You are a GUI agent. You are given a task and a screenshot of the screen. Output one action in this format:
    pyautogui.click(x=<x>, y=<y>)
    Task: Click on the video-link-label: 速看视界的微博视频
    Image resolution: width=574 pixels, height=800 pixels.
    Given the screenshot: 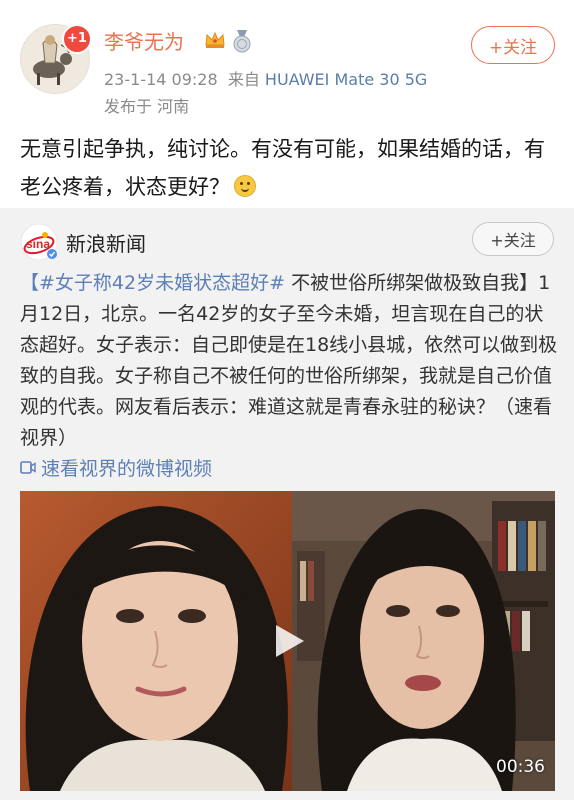 What is the action you would take?
    pyautogui.click(x=126, y=467)
    